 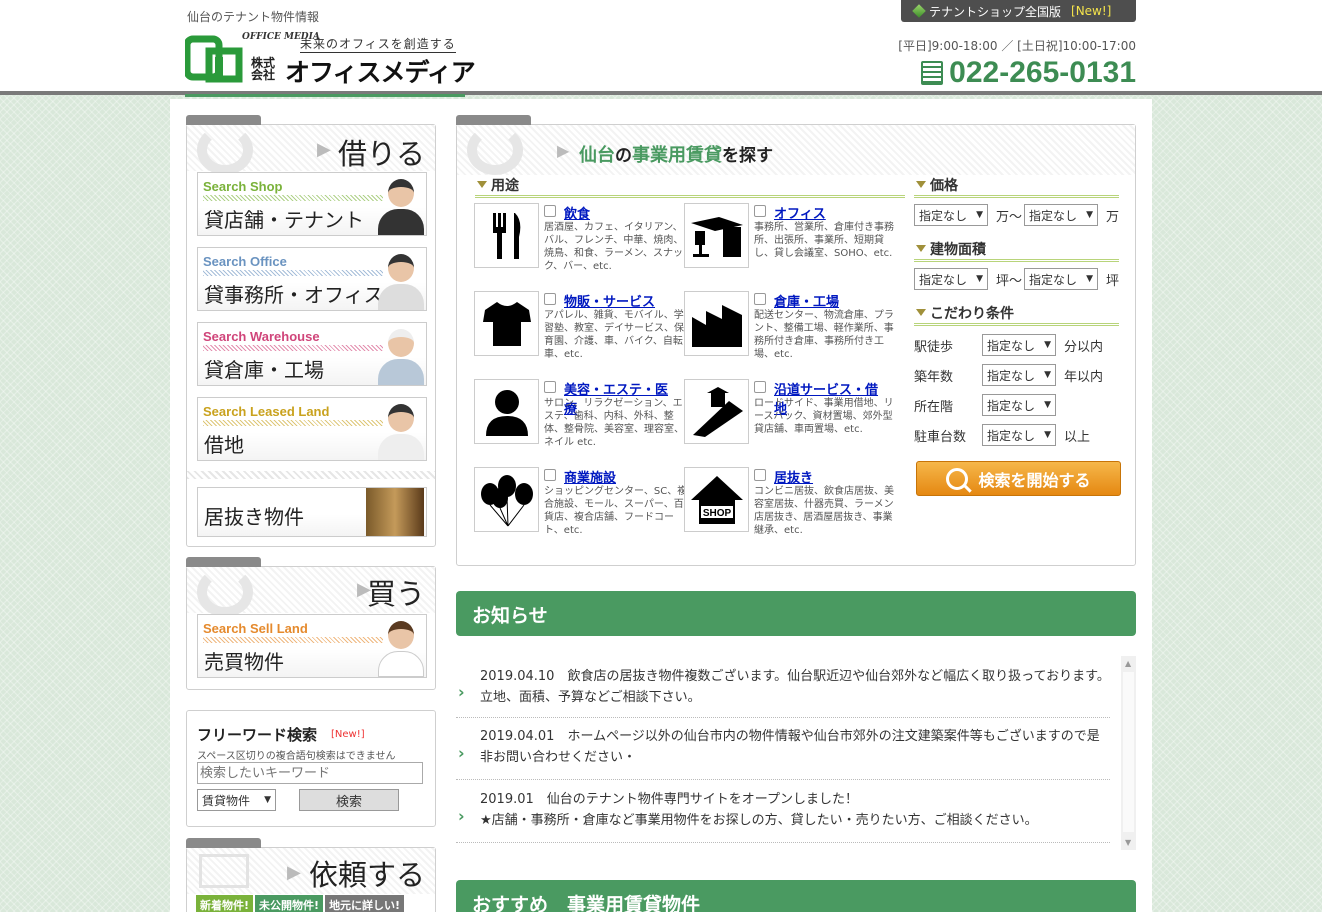 What do you see at coordinates (747, 156) in the screenshot?
I see `title-wosagasu: を探す` at bounding box center [747, 156].